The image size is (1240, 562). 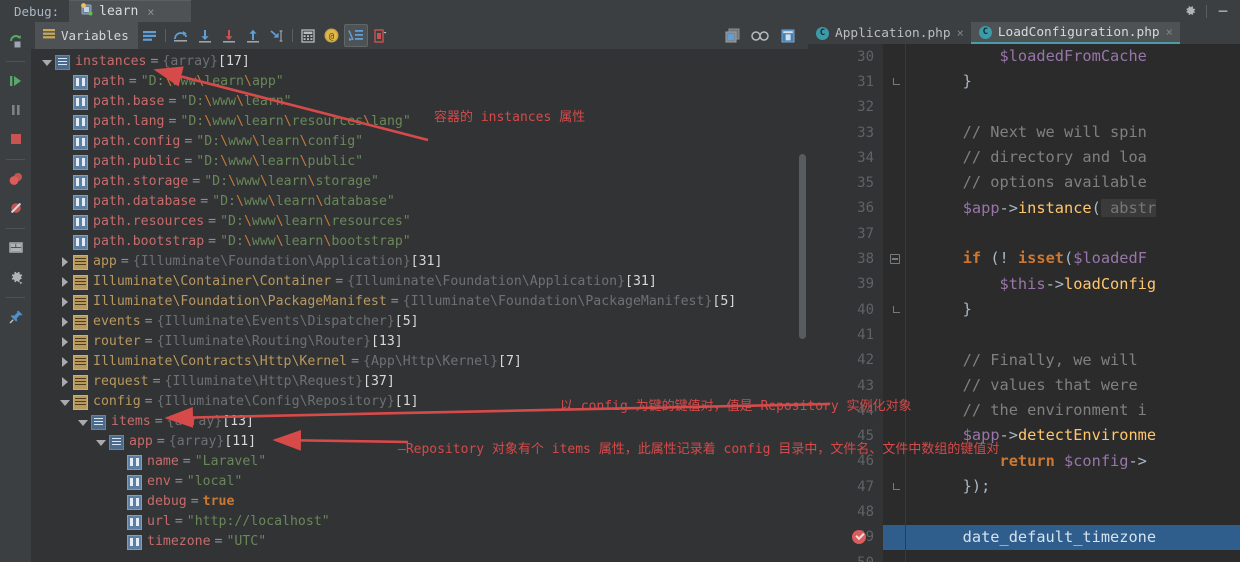 I want to click on variable-row: path.bootstrap = "D:\www\learn\bootstrap", so click(x=419, y=242).